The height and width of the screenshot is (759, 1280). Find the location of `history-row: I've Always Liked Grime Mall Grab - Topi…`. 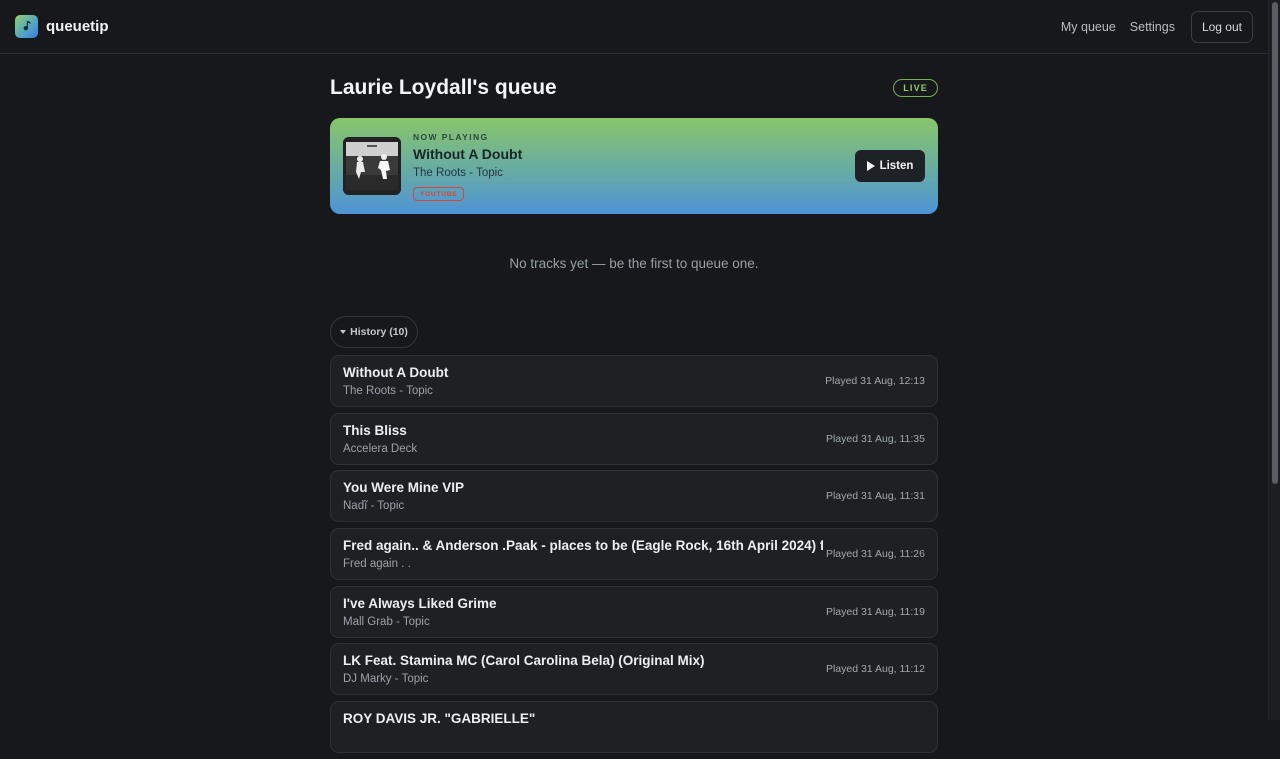

history-row: I've Always Liked Grime Mall Grab - Topi… is located at coordinates (634, 611).